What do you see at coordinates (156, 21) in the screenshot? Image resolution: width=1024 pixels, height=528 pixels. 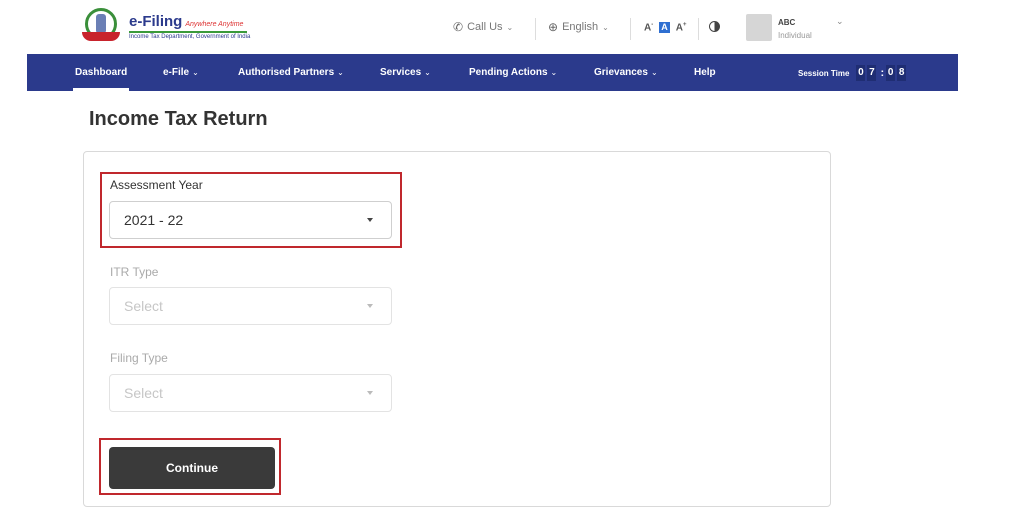 I see `logo-title: e-Filing` at bounding box center [156, 21].